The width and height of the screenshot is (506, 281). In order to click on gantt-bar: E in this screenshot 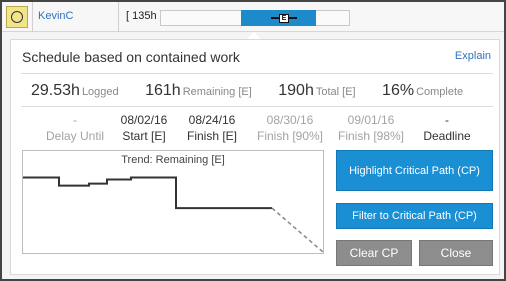, I will do `click(278, 18)`.